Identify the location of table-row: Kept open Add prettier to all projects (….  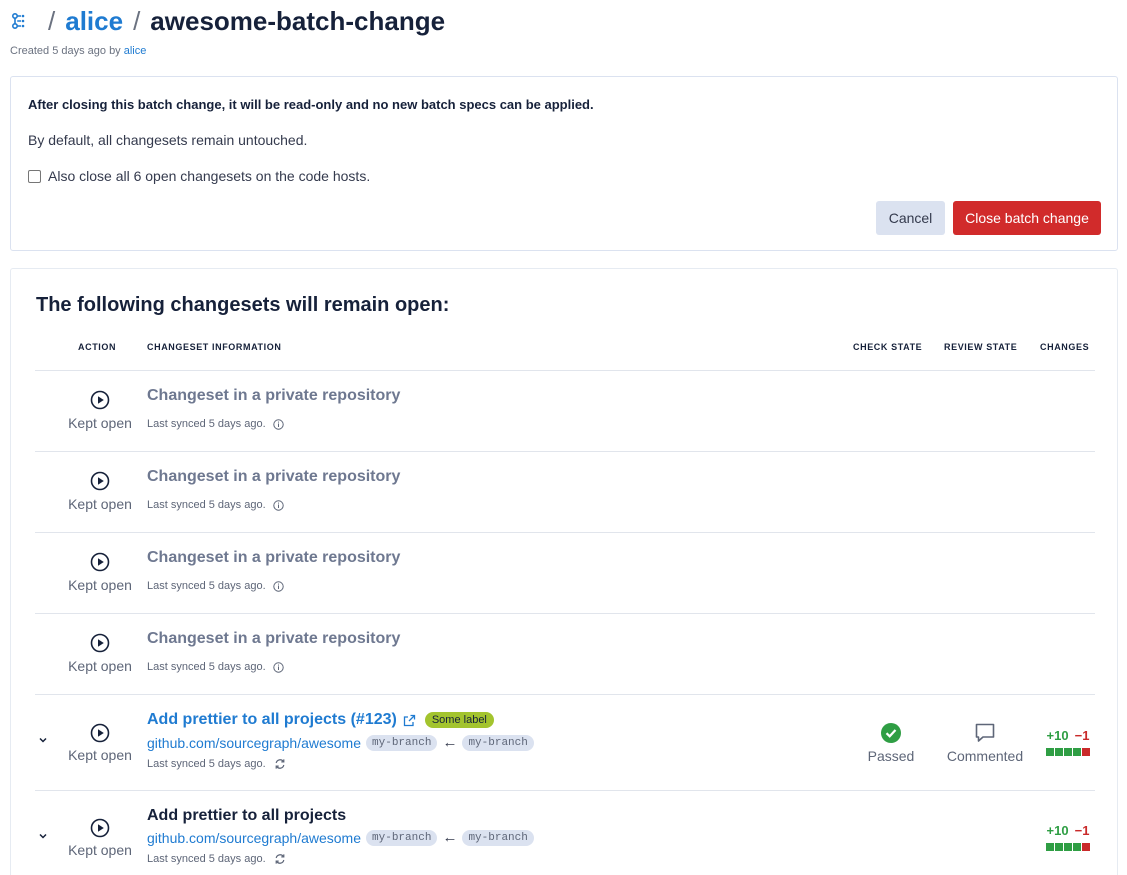
(565, 742).